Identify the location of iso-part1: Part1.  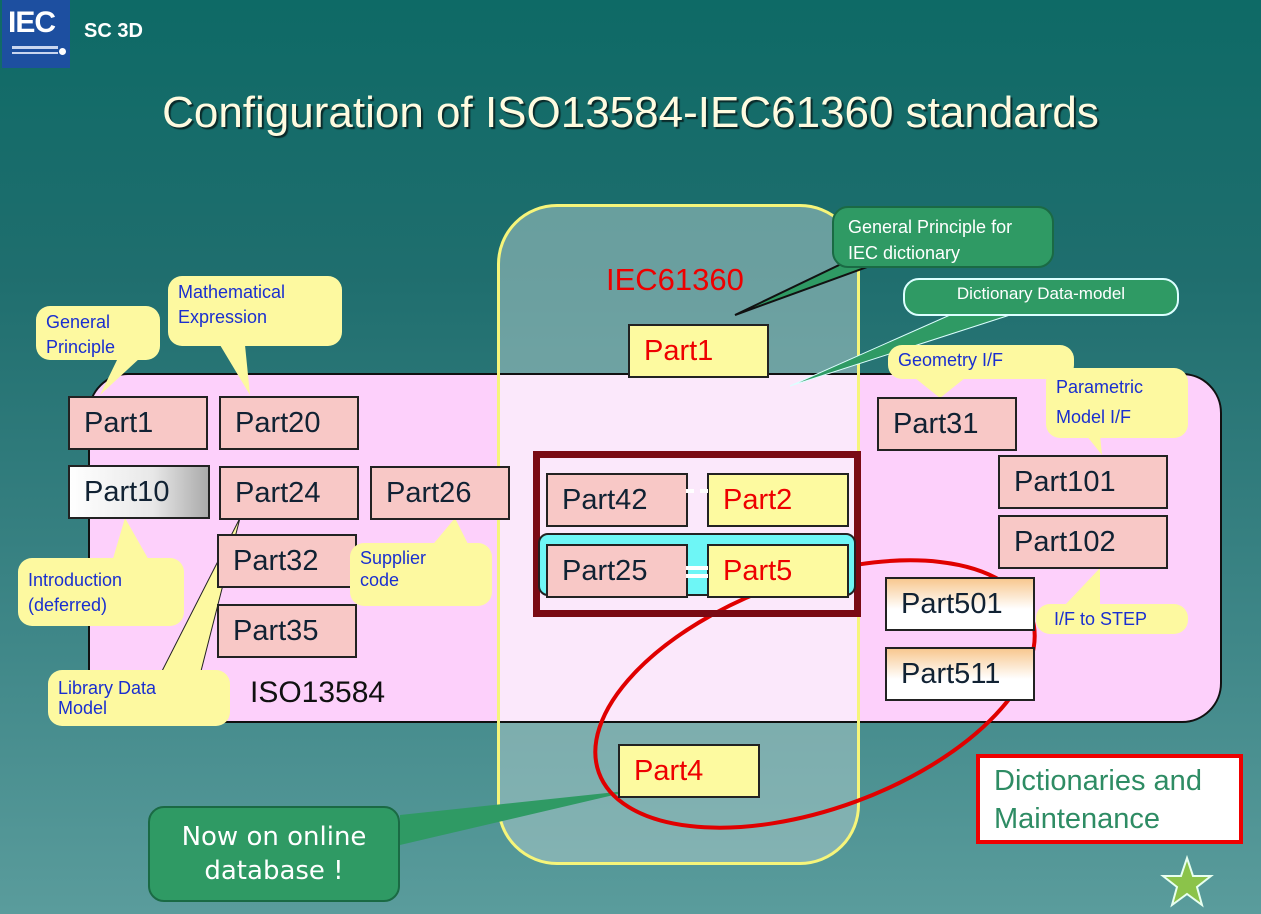
(138, 423).